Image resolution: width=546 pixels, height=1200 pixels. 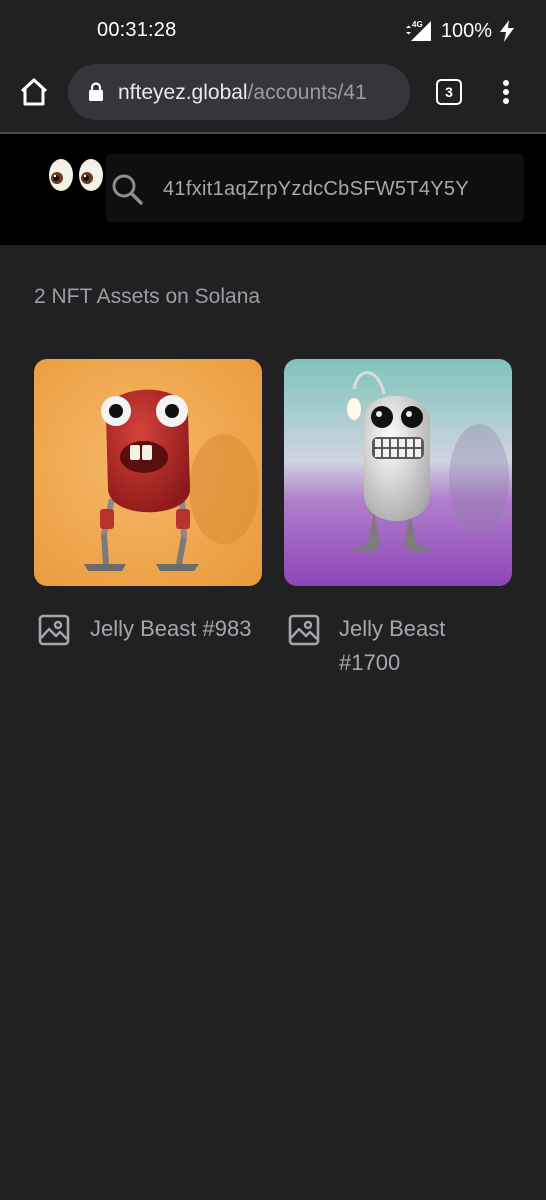 What do you see at coordinates (183, 92) in the screenshot?
I see `url-domain: nfteyez.global` at bounding box center [183, 92].